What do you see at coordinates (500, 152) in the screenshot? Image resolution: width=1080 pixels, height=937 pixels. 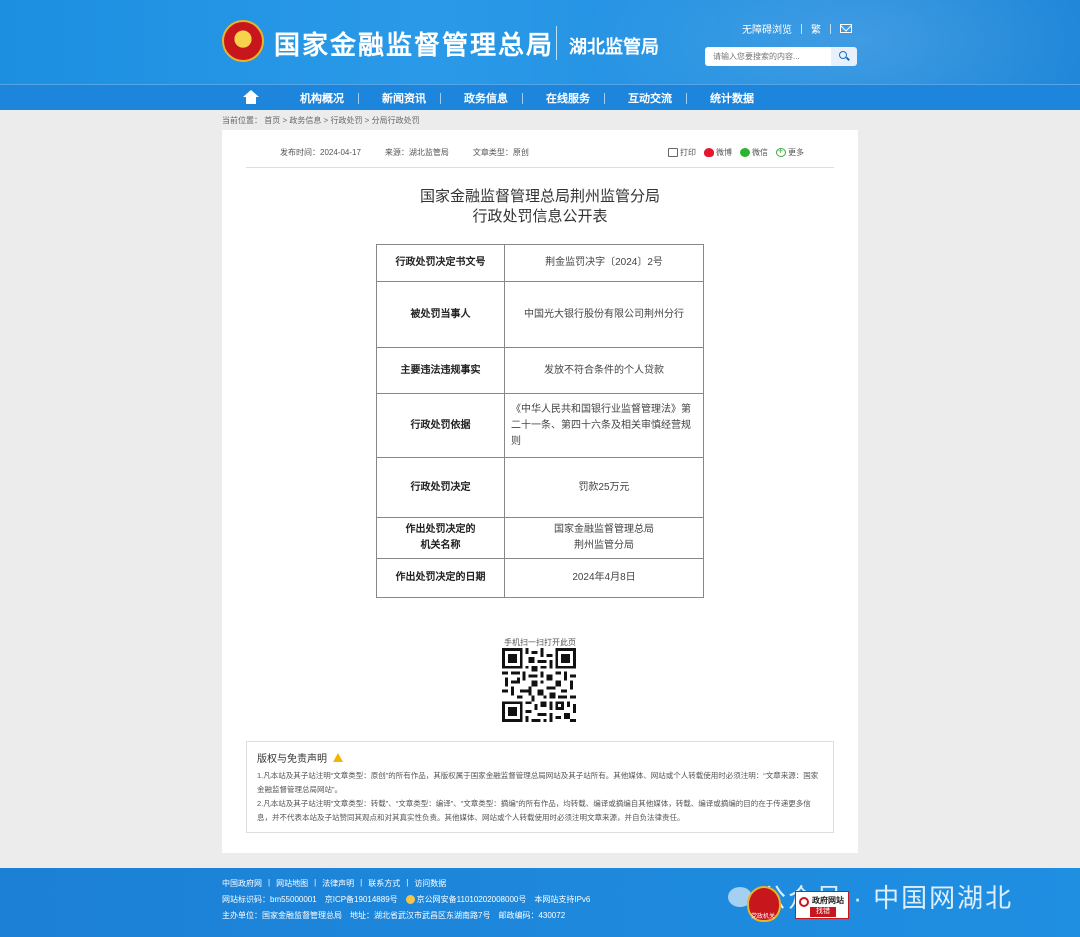 I see `article-type: 文章类型：原创` at bounding box center [500, 152].